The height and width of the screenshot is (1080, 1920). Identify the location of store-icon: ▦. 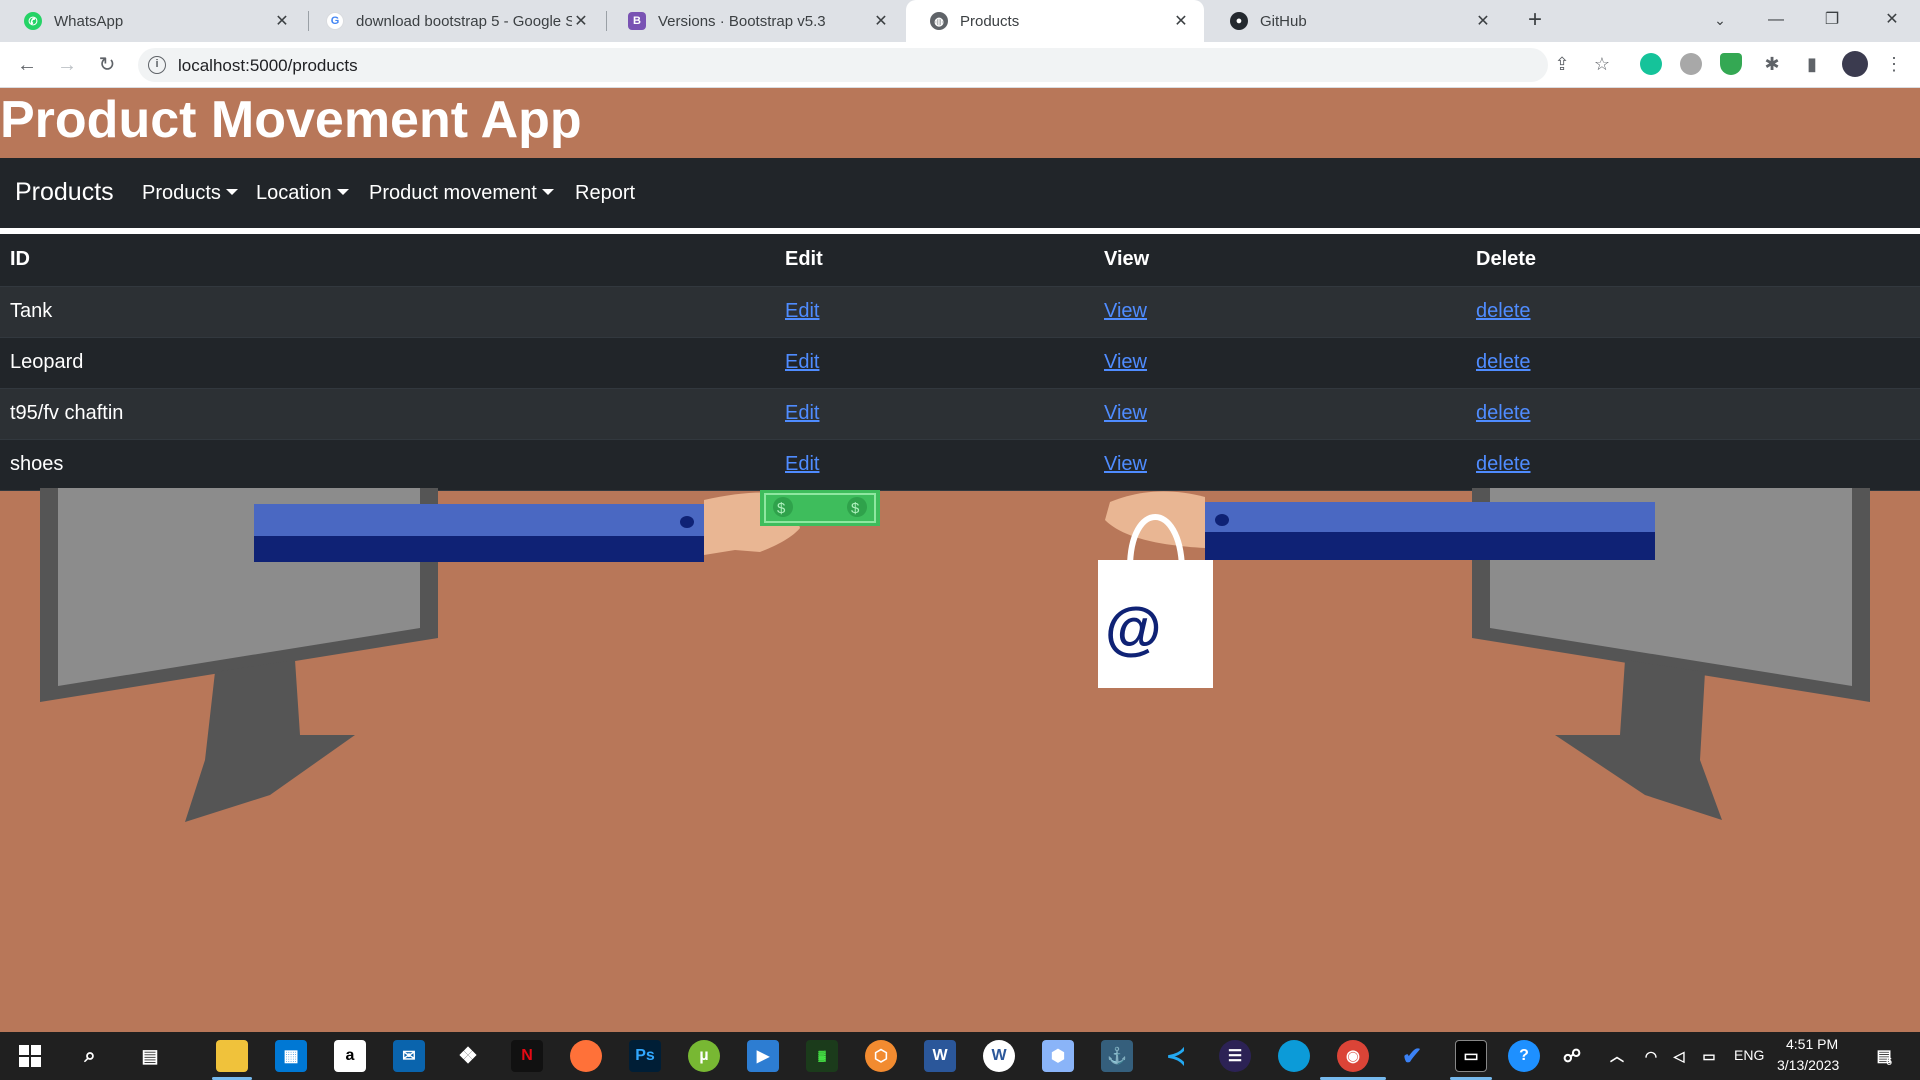
(291, 1056).